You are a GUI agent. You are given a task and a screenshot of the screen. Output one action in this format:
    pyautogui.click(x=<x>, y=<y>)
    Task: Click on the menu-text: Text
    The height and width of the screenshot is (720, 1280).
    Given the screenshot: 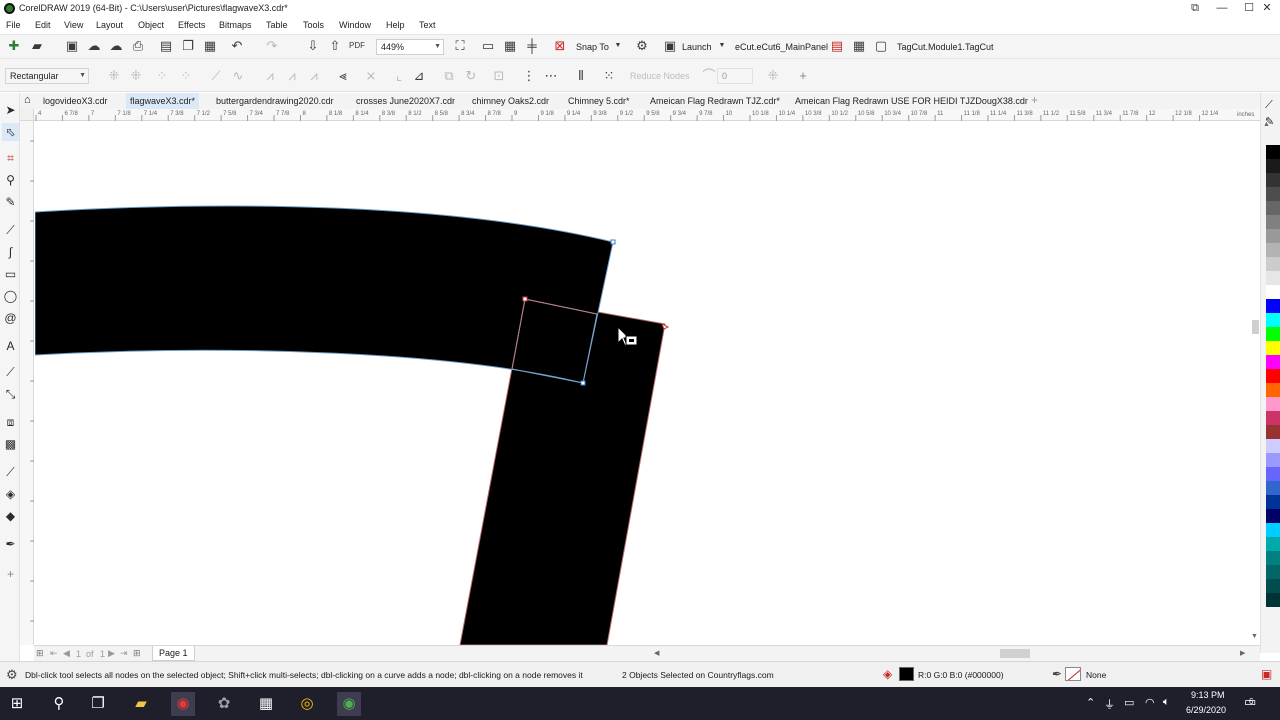 What is the action you would take?
    pyautogui.click(x=427, y=25)
    